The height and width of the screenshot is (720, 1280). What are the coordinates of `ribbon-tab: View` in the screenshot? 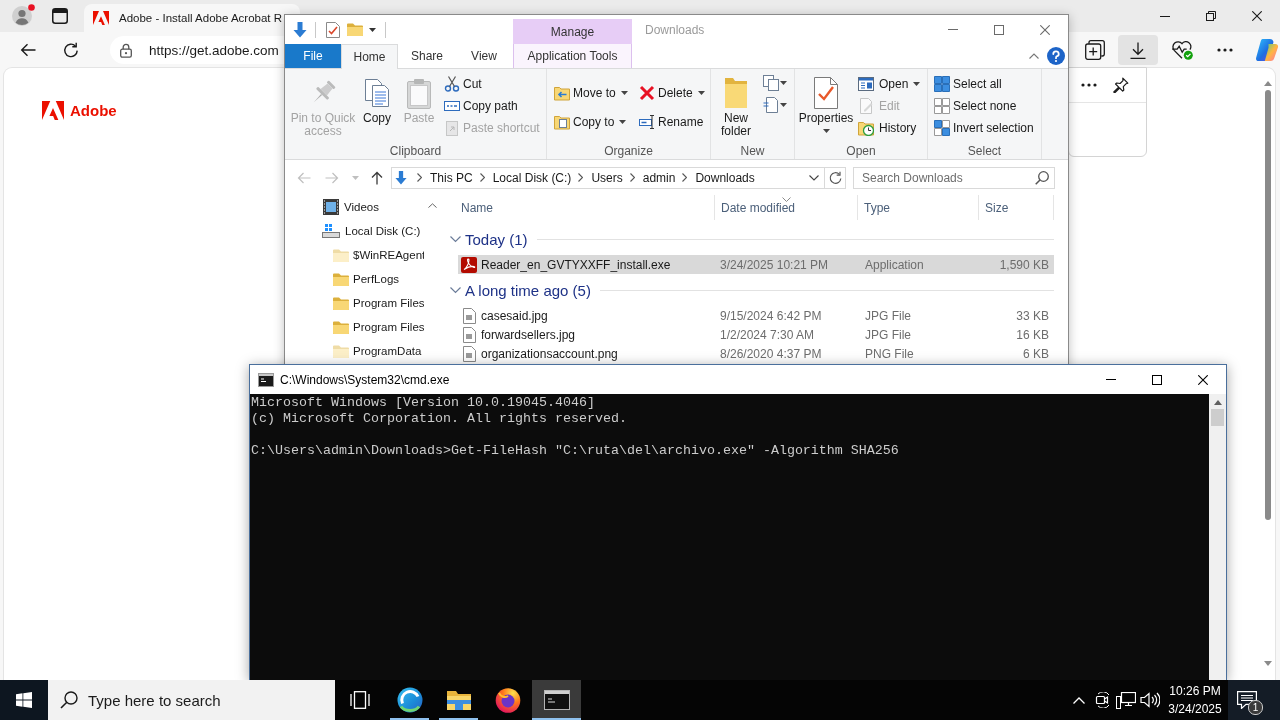 It's located at (484, 56).